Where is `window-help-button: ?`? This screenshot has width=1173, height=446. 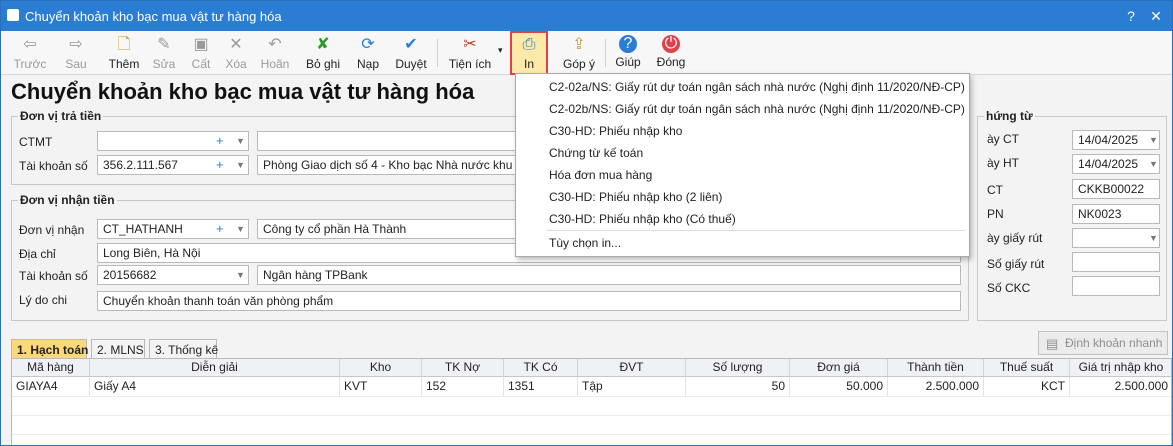
window-help-button: ? is located at coordinates (1131, 16).